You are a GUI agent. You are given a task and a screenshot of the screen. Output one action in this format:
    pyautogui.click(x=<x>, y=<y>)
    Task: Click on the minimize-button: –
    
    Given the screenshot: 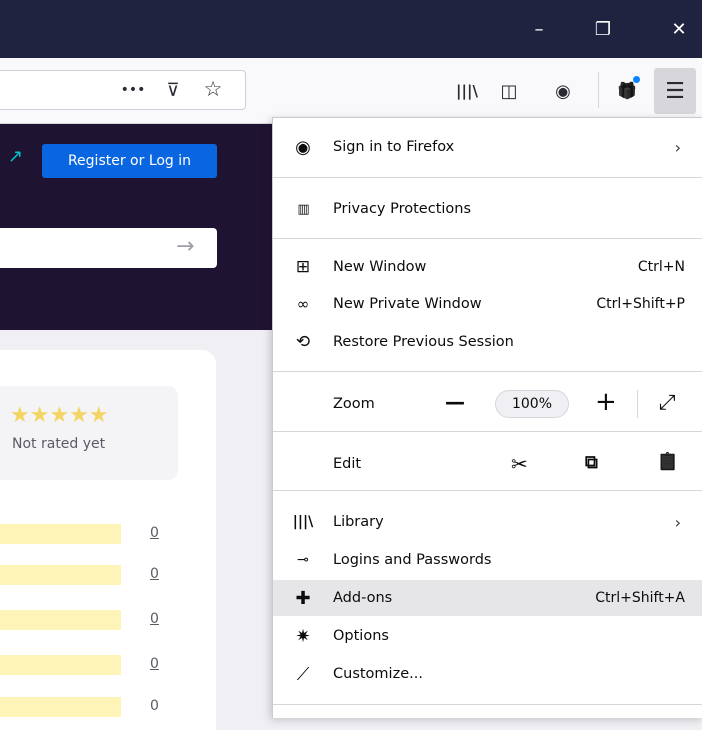 What is the action you would take?
    pyautogui.click(x=539, y=29)
    